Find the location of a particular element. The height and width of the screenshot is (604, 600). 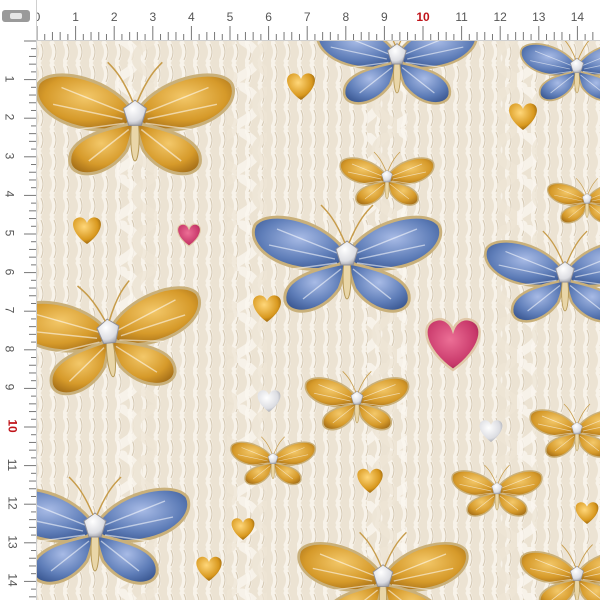

ruler-top-label: 9 is located at coordinates (384, 17).